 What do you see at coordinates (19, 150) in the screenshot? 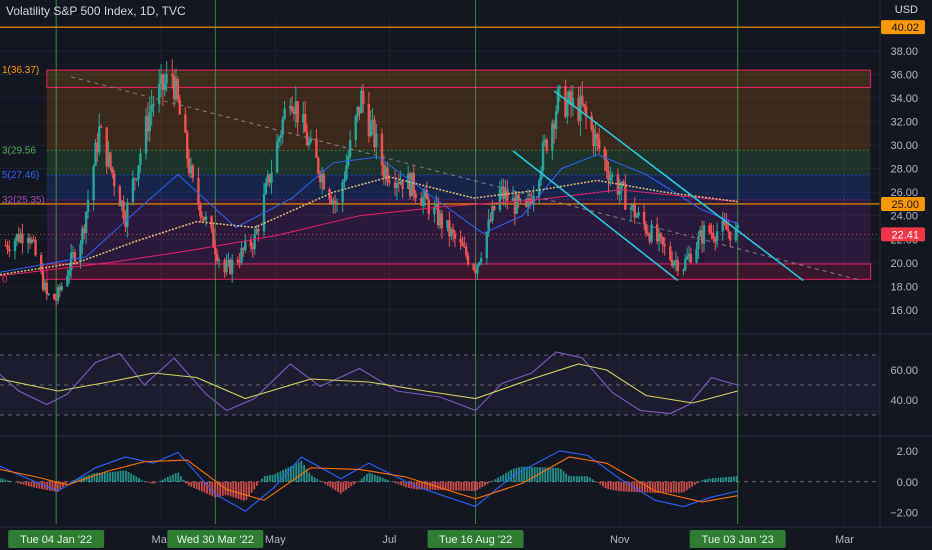
I see `fib-label: 3(29.56` at bounding box center [19, 150].